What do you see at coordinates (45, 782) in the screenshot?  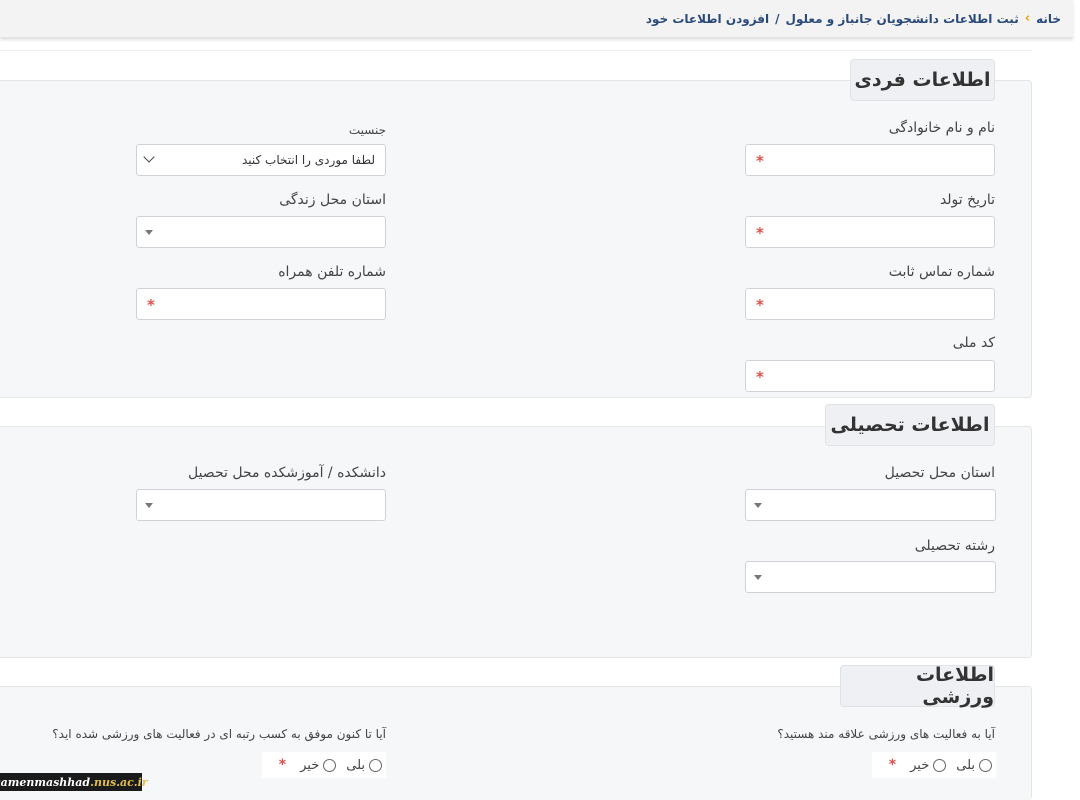 I see `watermark-site: samenmashhad` at bounding box center [45, 782].